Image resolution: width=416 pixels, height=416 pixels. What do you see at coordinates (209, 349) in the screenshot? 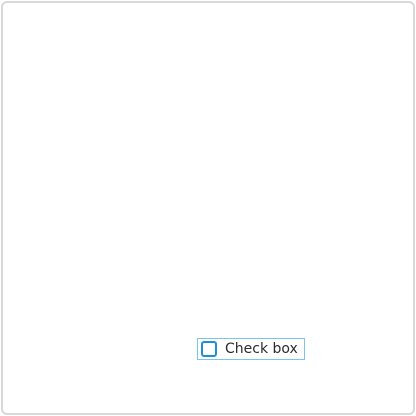
I see `checkbox-square-icon` at bounding box center [209, 349].